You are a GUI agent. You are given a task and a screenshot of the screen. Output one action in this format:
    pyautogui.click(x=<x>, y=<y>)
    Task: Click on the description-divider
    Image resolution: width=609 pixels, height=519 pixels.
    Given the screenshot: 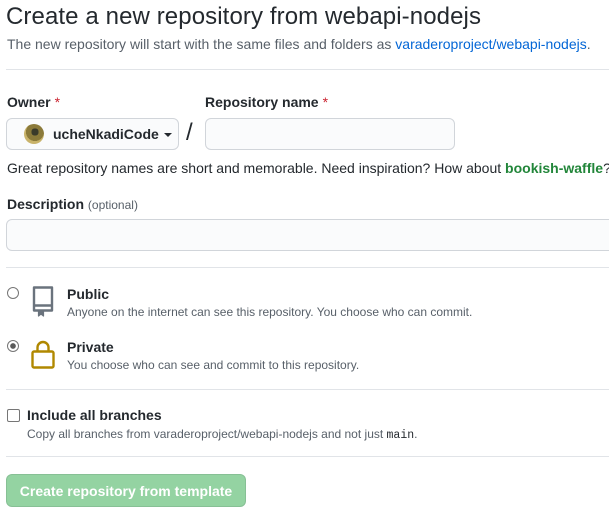 What is the action you would take?
    pyautogui.click(x=307, y=267)
    